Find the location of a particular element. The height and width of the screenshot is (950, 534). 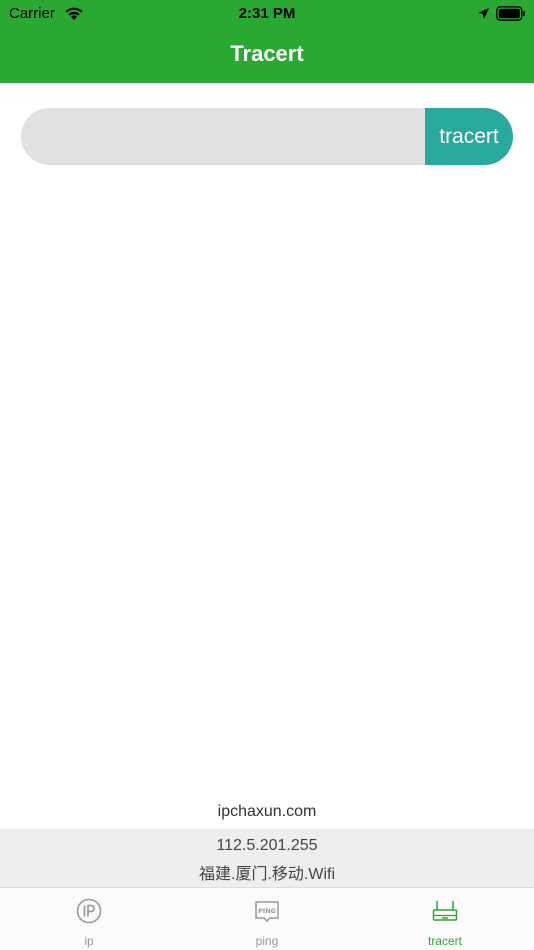

ping-icon: PING is located at coordinates (267, 912).